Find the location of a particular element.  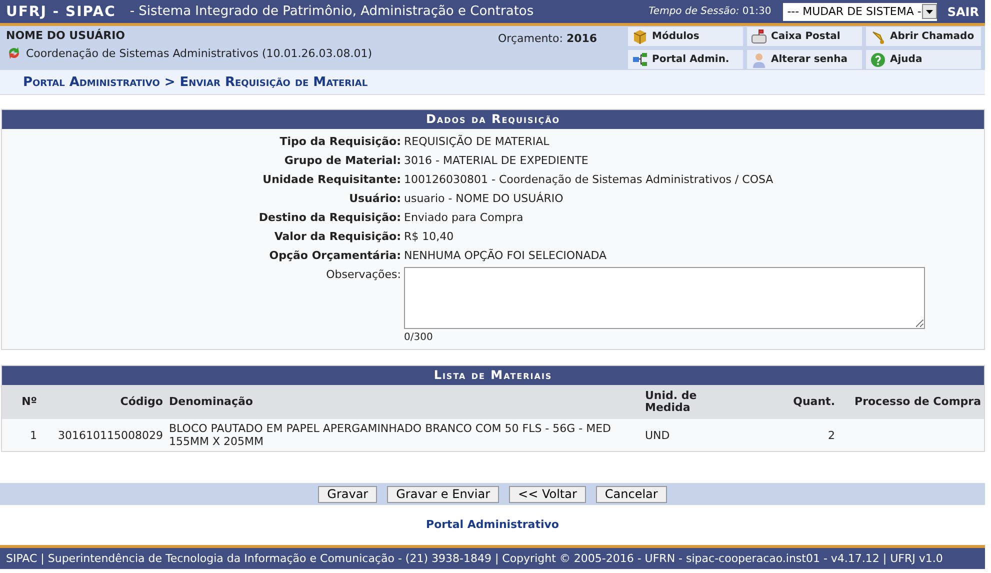

logout-link: SAIR is located at coordinates (963, 11).